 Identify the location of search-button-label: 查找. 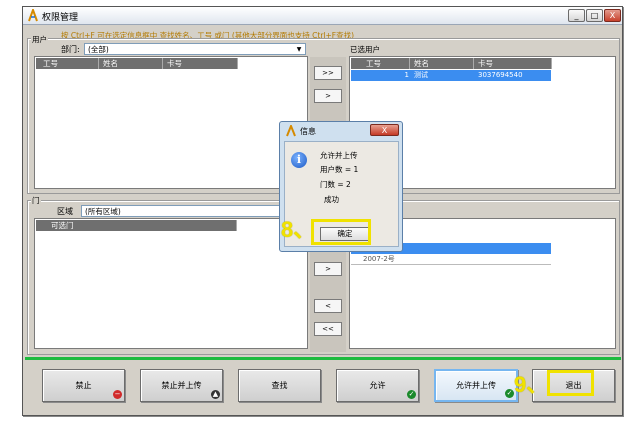
(279, 385).